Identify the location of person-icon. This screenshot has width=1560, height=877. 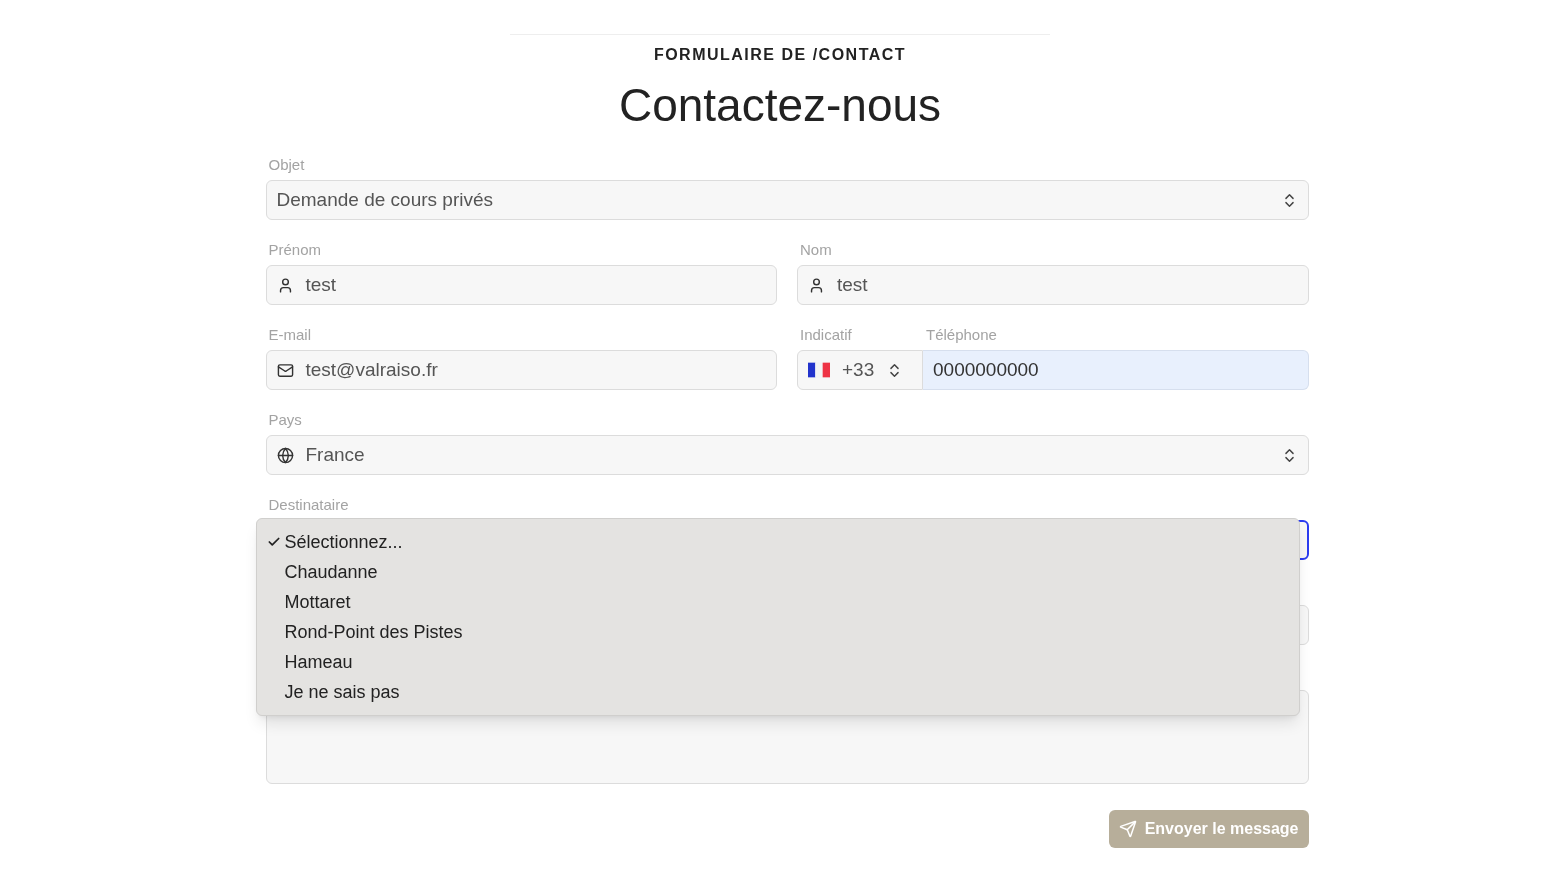
(816, 285).